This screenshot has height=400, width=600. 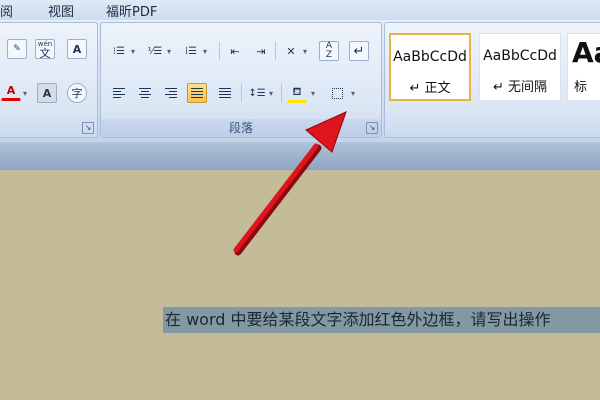 What do you see at coordinates (290, 183) in the screenshot?
I see `red-arrow-annotation` at bounding box center [290, 183].